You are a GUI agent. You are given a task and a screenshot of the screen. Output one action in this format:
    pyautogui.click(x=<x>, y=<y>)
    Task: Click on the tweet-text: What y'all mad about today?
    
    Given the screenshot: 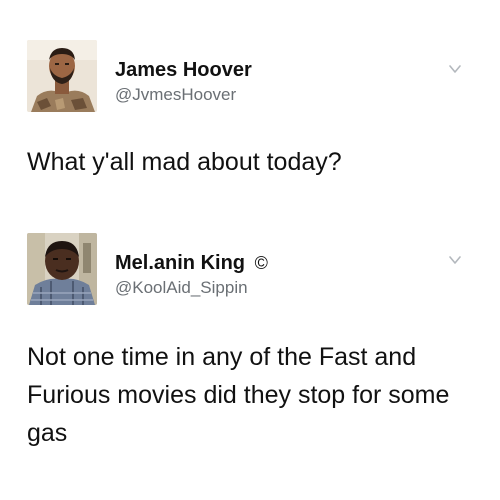 What is the action you would take?
    pyautogui.click(x=184, y=162)
    